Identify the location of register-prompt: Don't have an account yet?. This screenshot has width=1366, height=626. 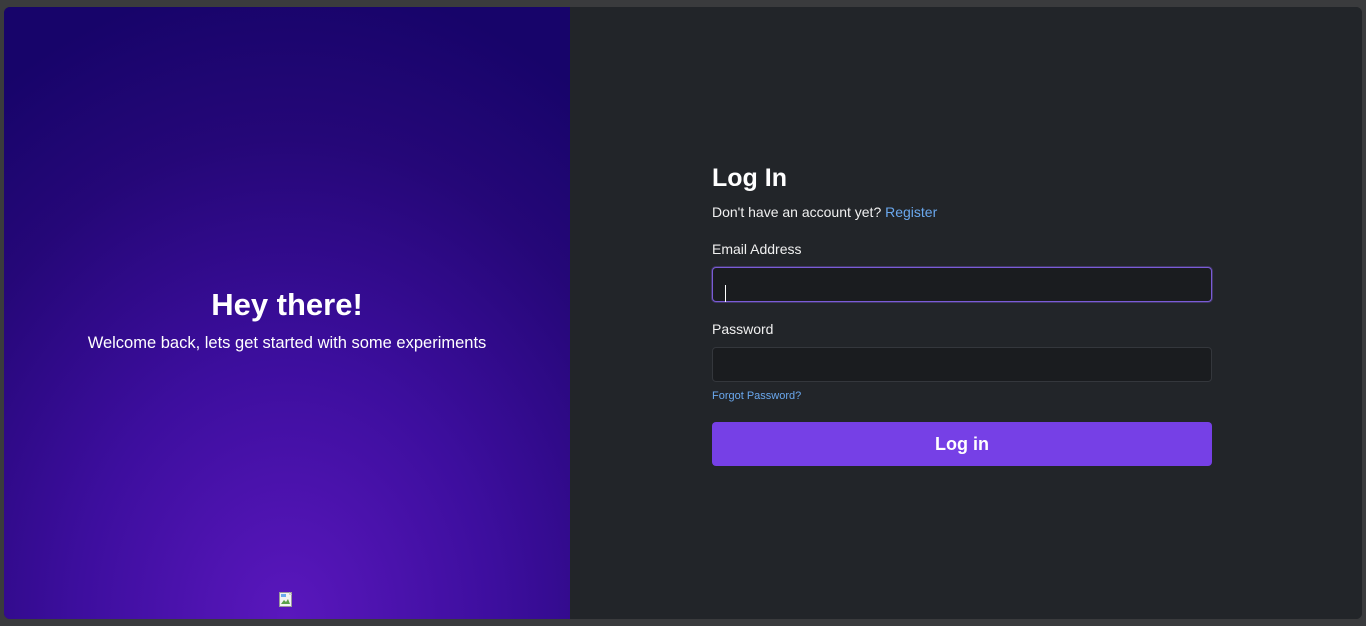
(797, 212).